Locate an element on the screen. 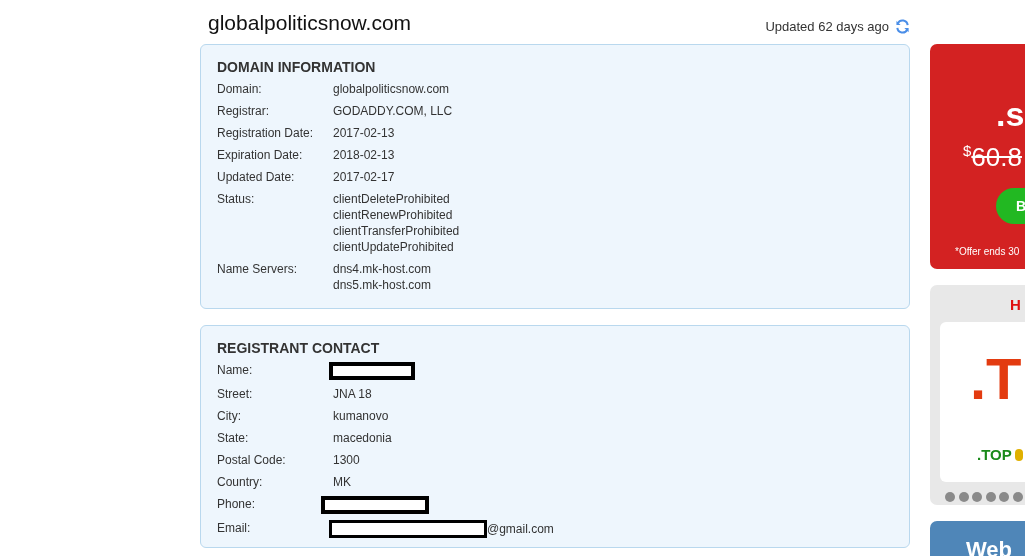 The image size is (1025, 556). field-value: clientUpdateProhibited is located at coordinates (394, 247).